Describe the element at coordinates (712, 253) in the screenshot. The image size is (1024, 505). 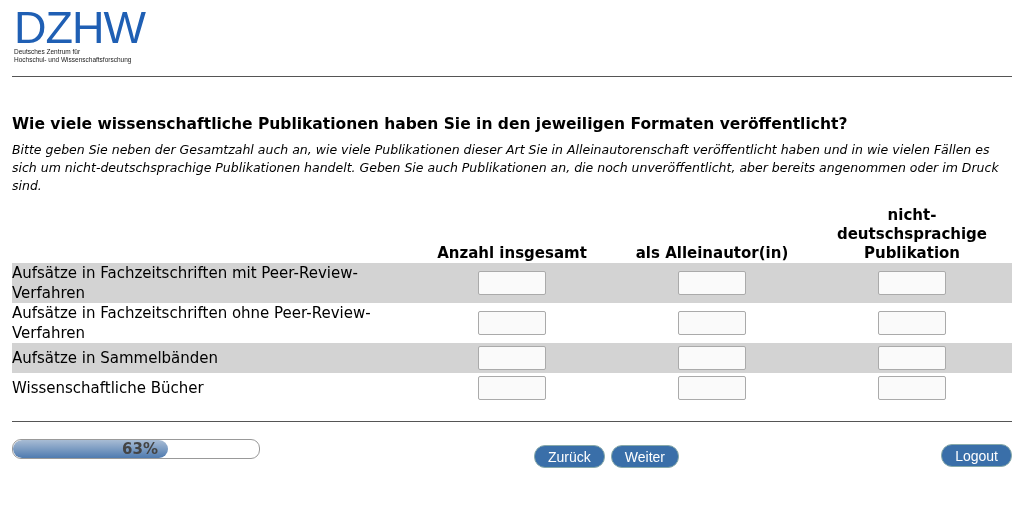
I see `column-header: als Alleinautor(in)` at that location.